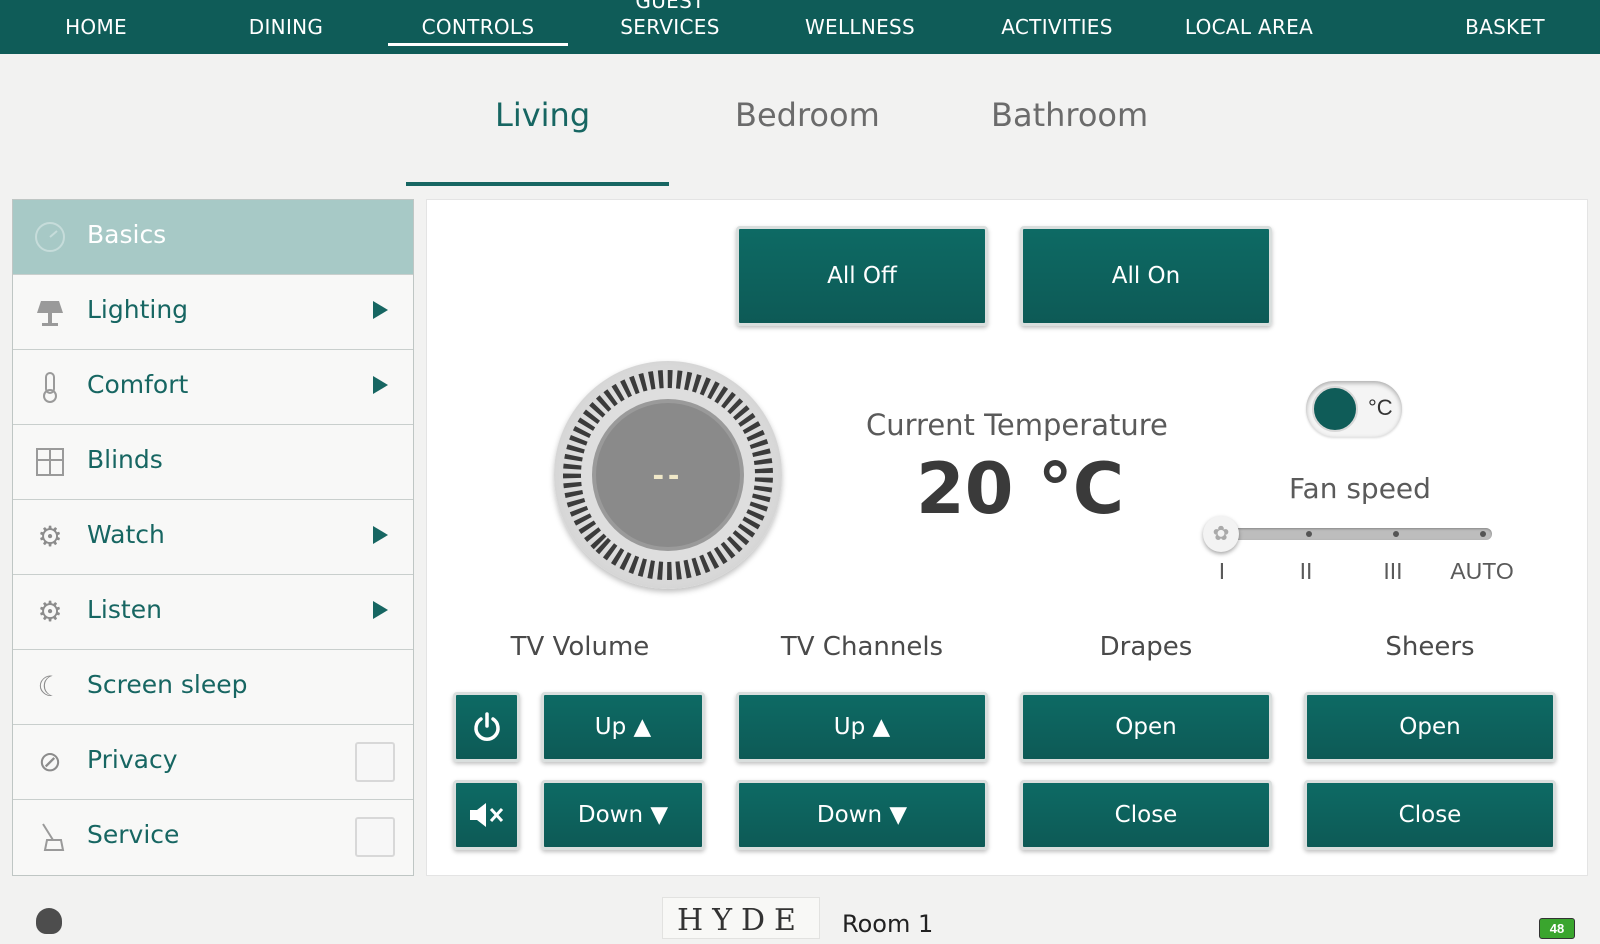 This screenshot has height=944, width=1600. I want to click on nav-active-indicator, so click(478, 44).